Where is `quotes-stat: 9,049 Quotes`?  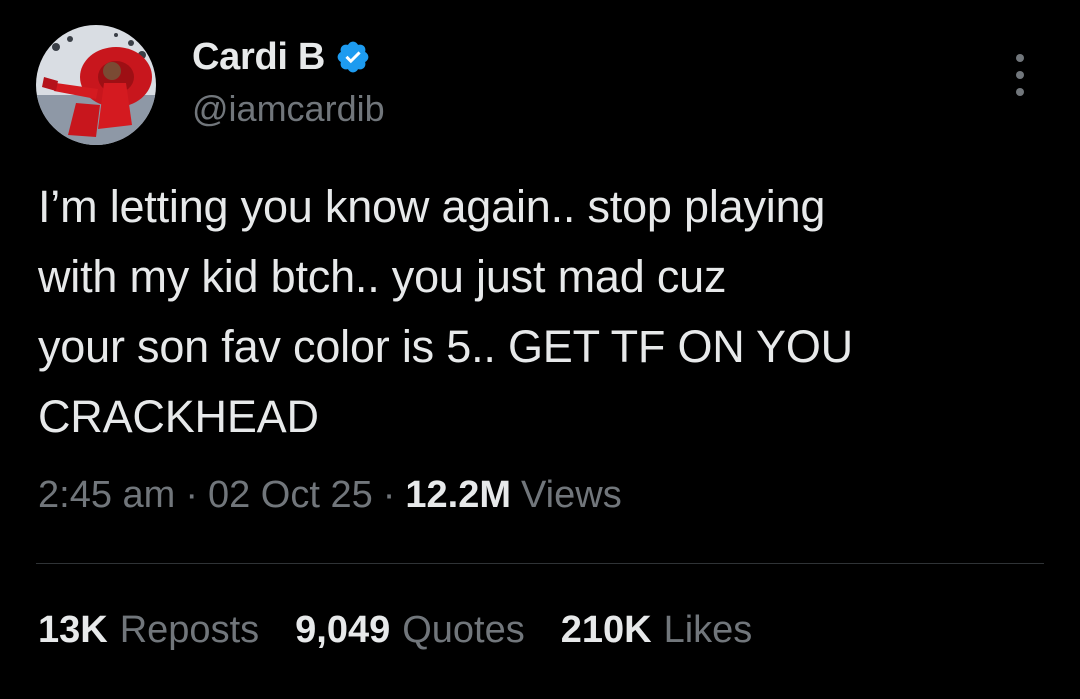
quotes-stat: 9,049 Quotes is located at coordinates (410, 630).